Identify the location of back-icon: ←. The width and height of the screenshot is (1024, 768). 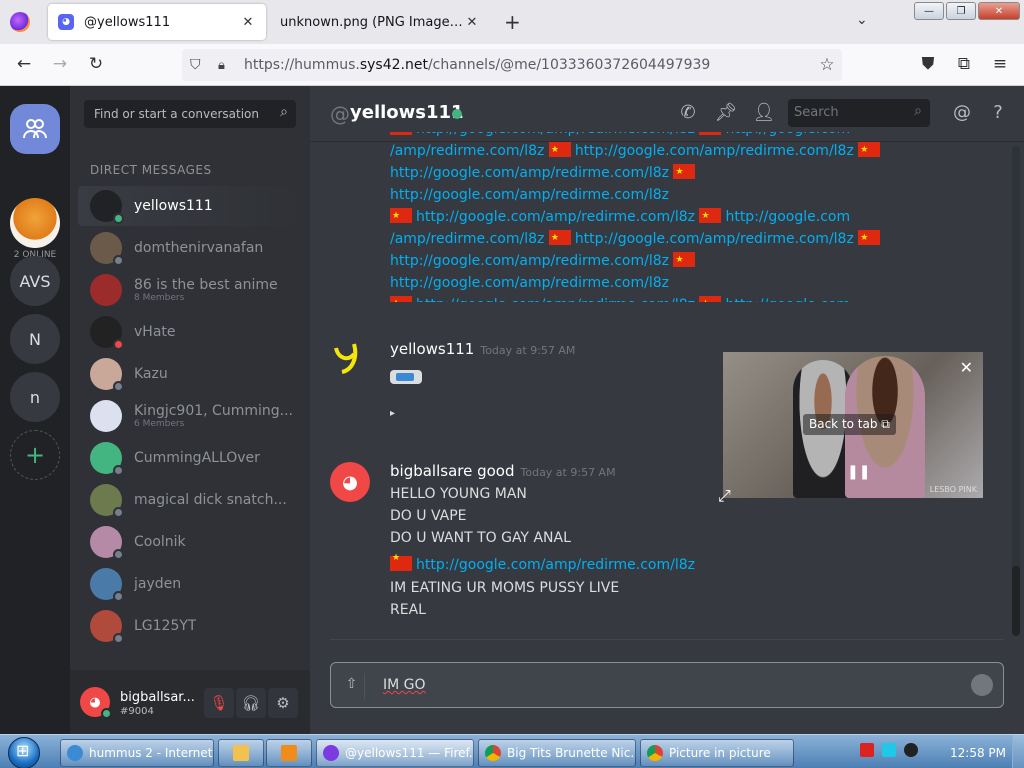
(24, 64).